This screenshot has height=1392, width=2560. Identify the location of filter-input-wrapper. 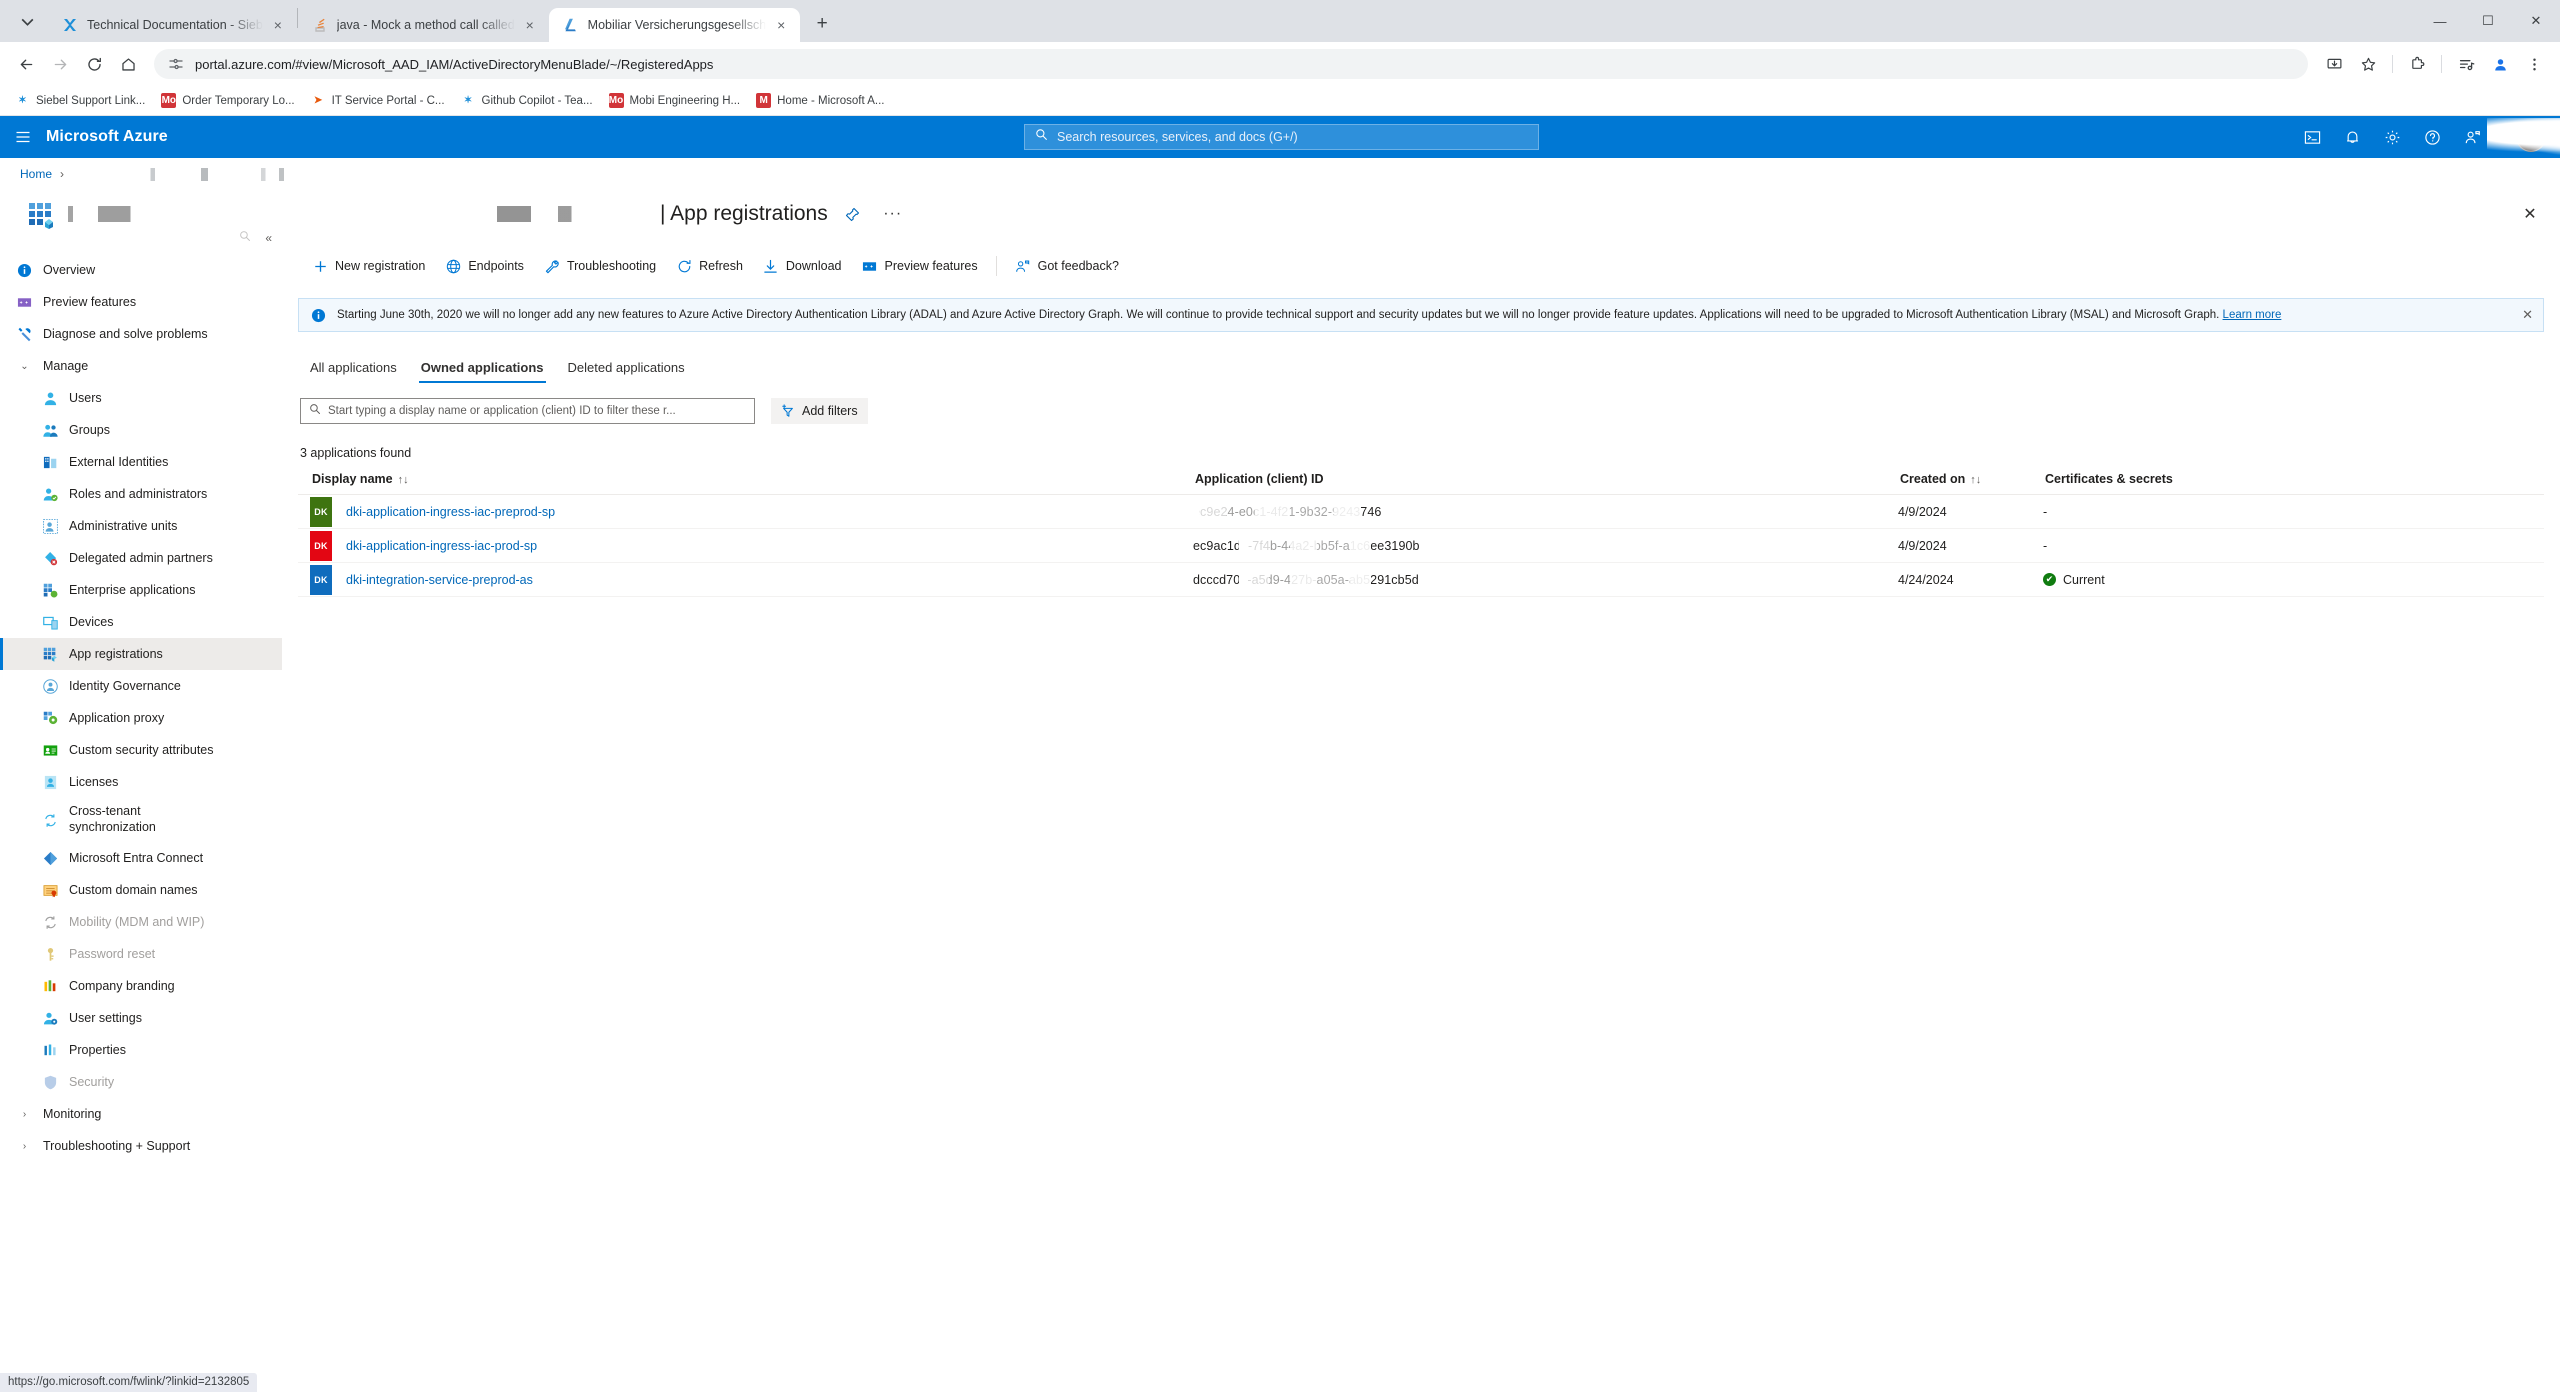
(527, 411).